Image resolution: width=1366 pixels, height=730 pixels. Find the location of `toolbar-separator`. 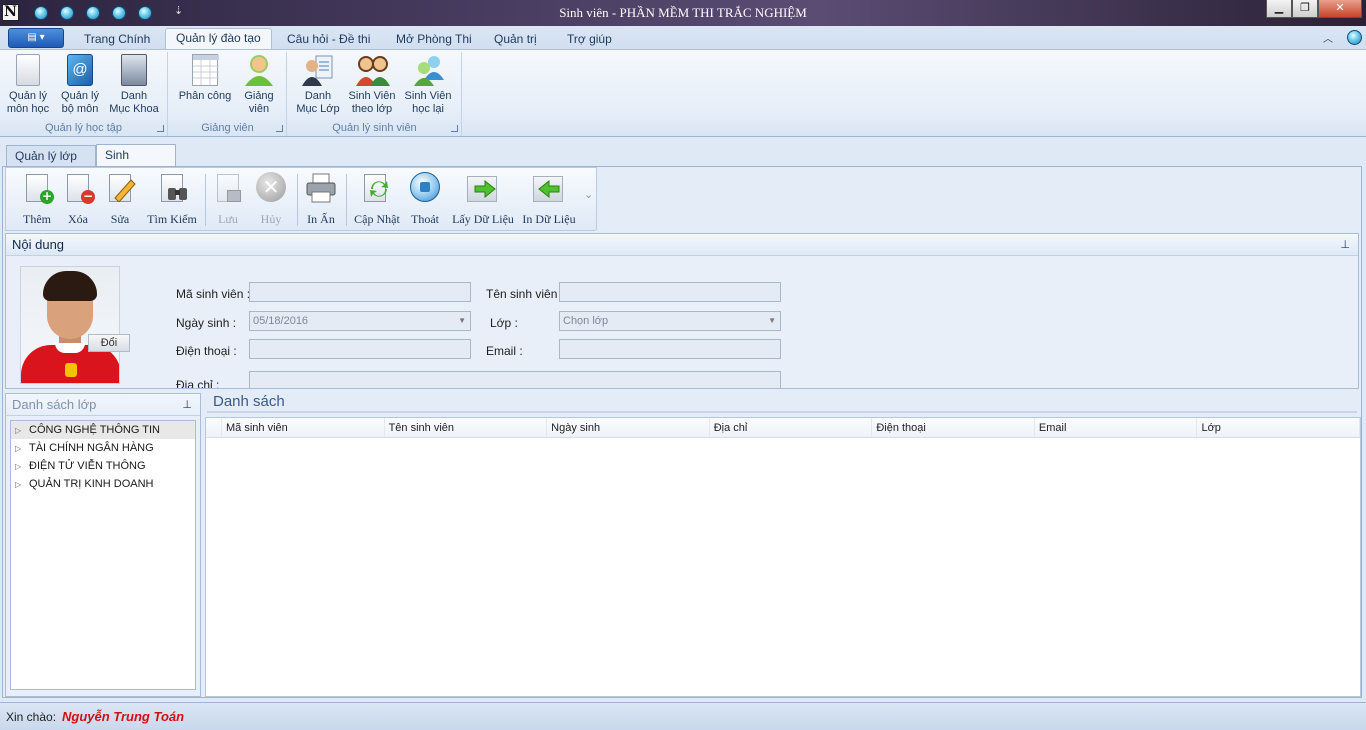

toolbar-separator is located at coordinates (205, 200).